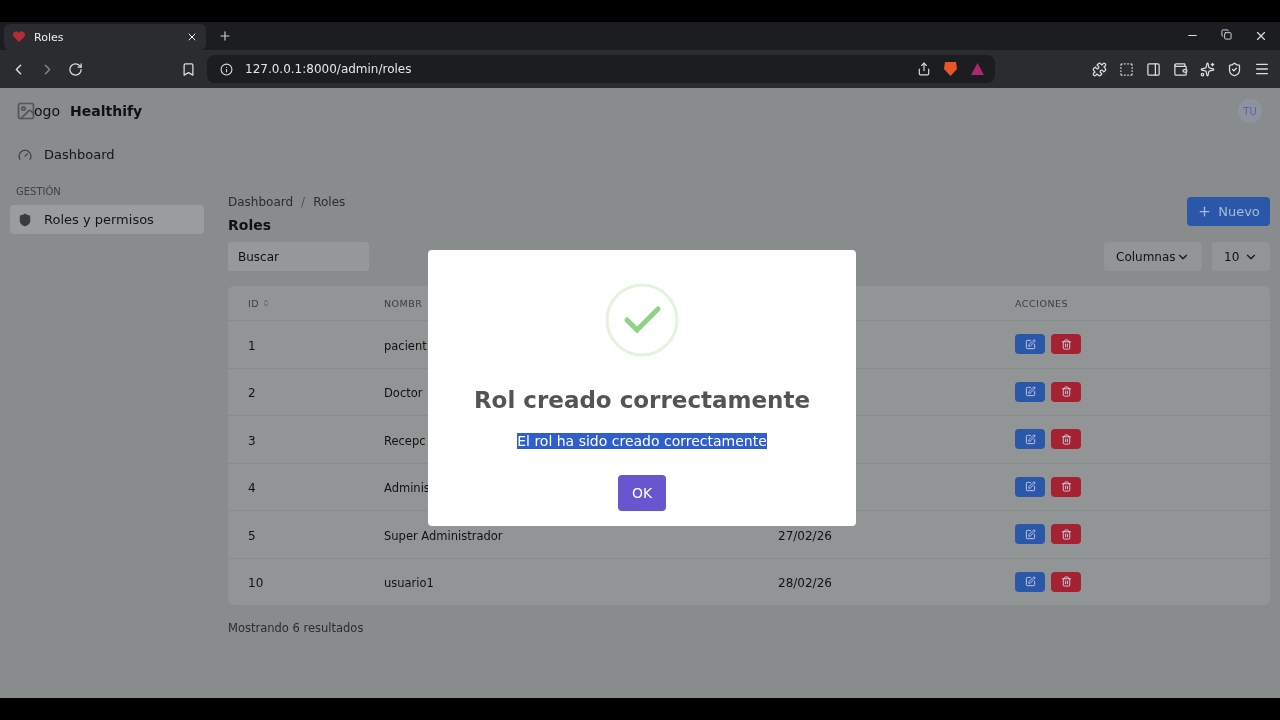 This screenshot has width=1280, height=720. I want to click on heart-icon, so click(19, 37).